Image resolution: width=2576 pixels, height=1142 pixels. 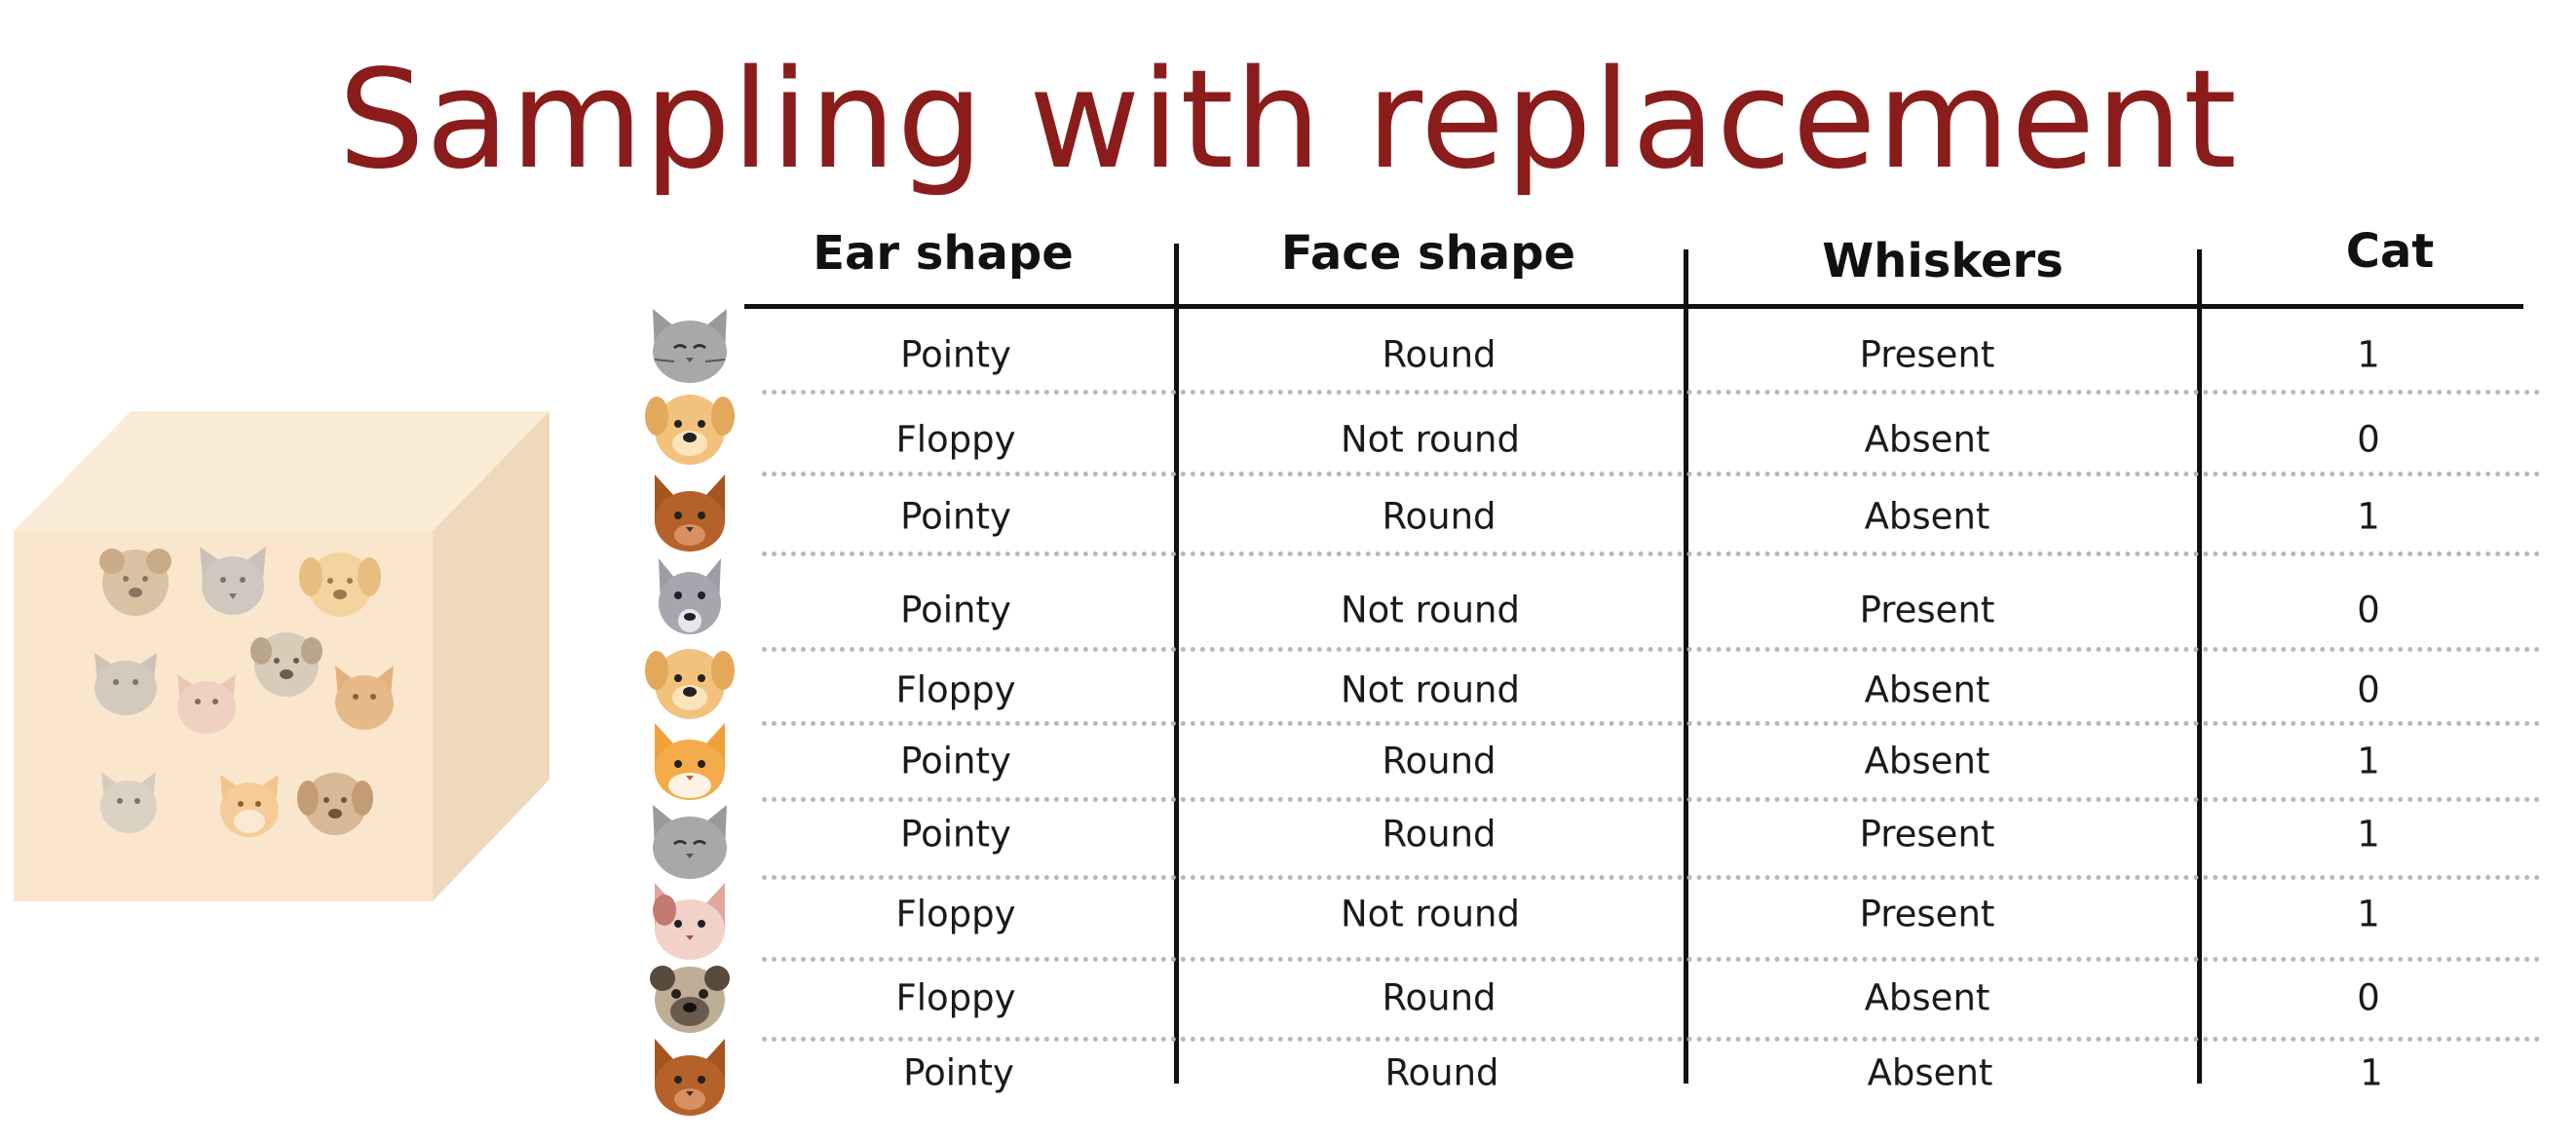 I want to click on header-ear-shape: Ear shape, so click(x=943, y=253).